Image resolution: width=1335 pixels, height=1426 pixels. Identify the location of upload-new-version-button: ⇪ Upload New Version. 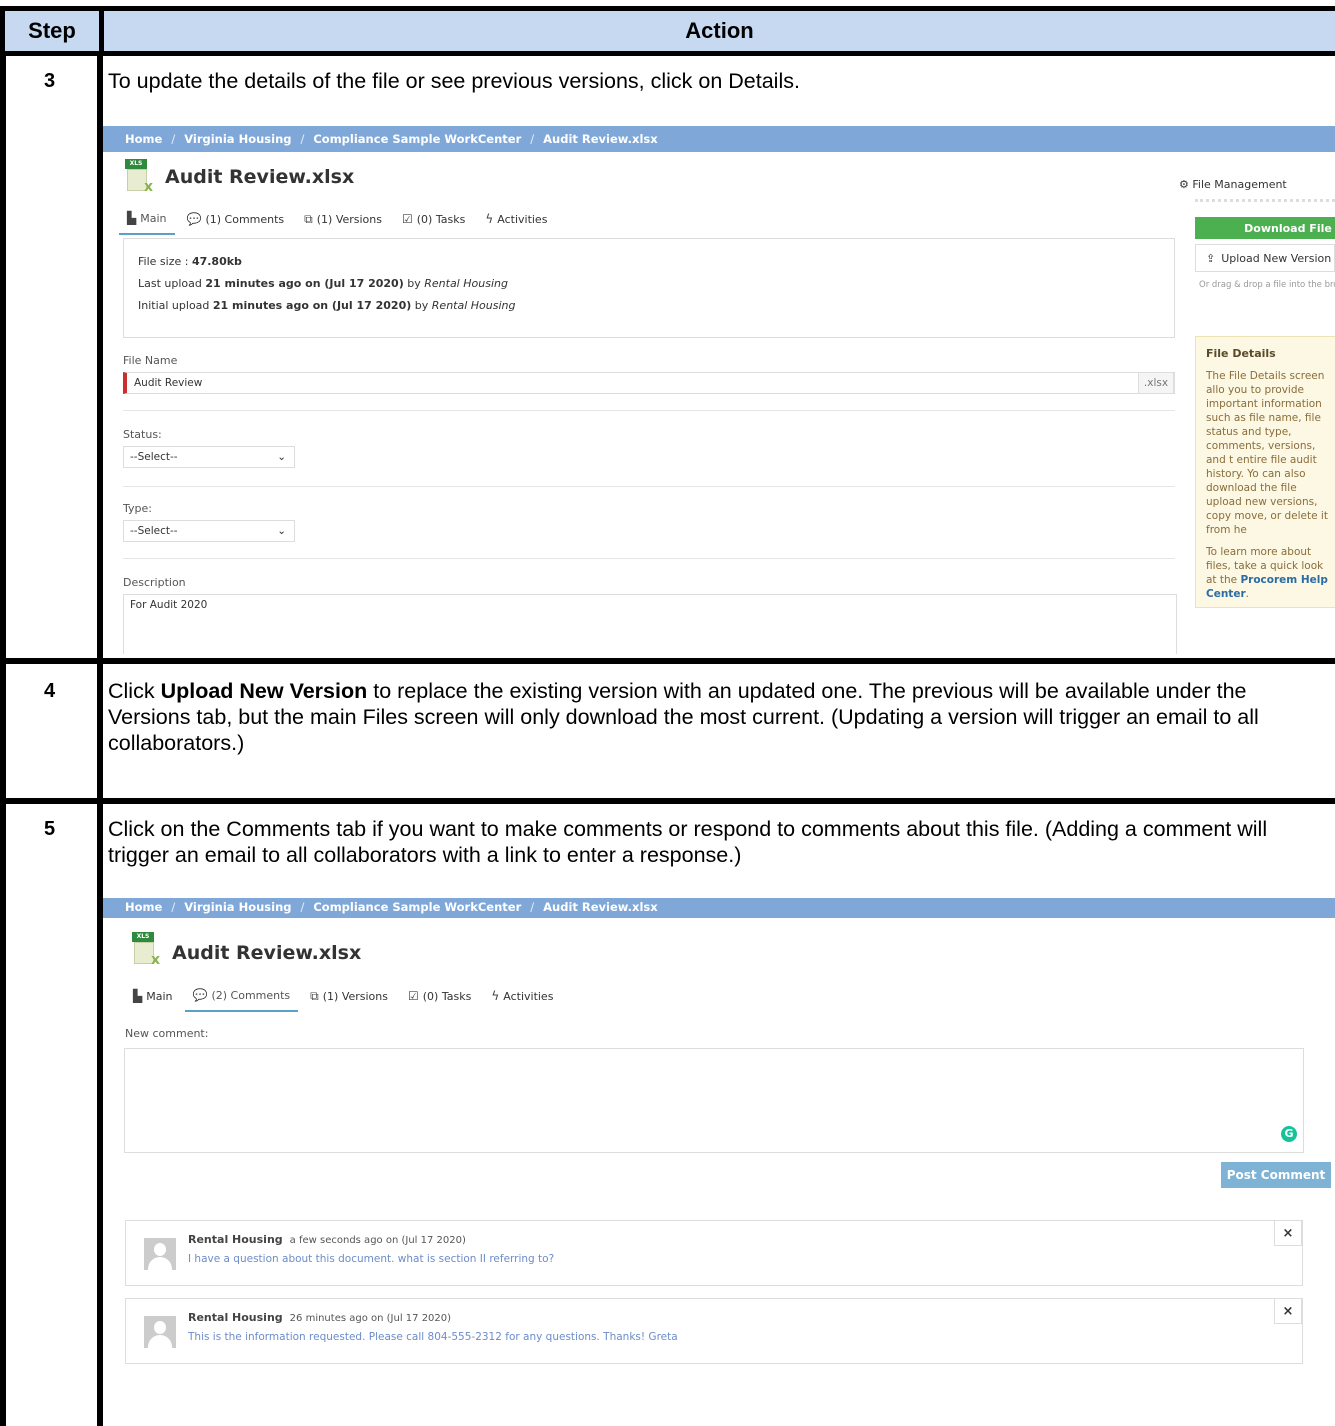
(1265, 258).